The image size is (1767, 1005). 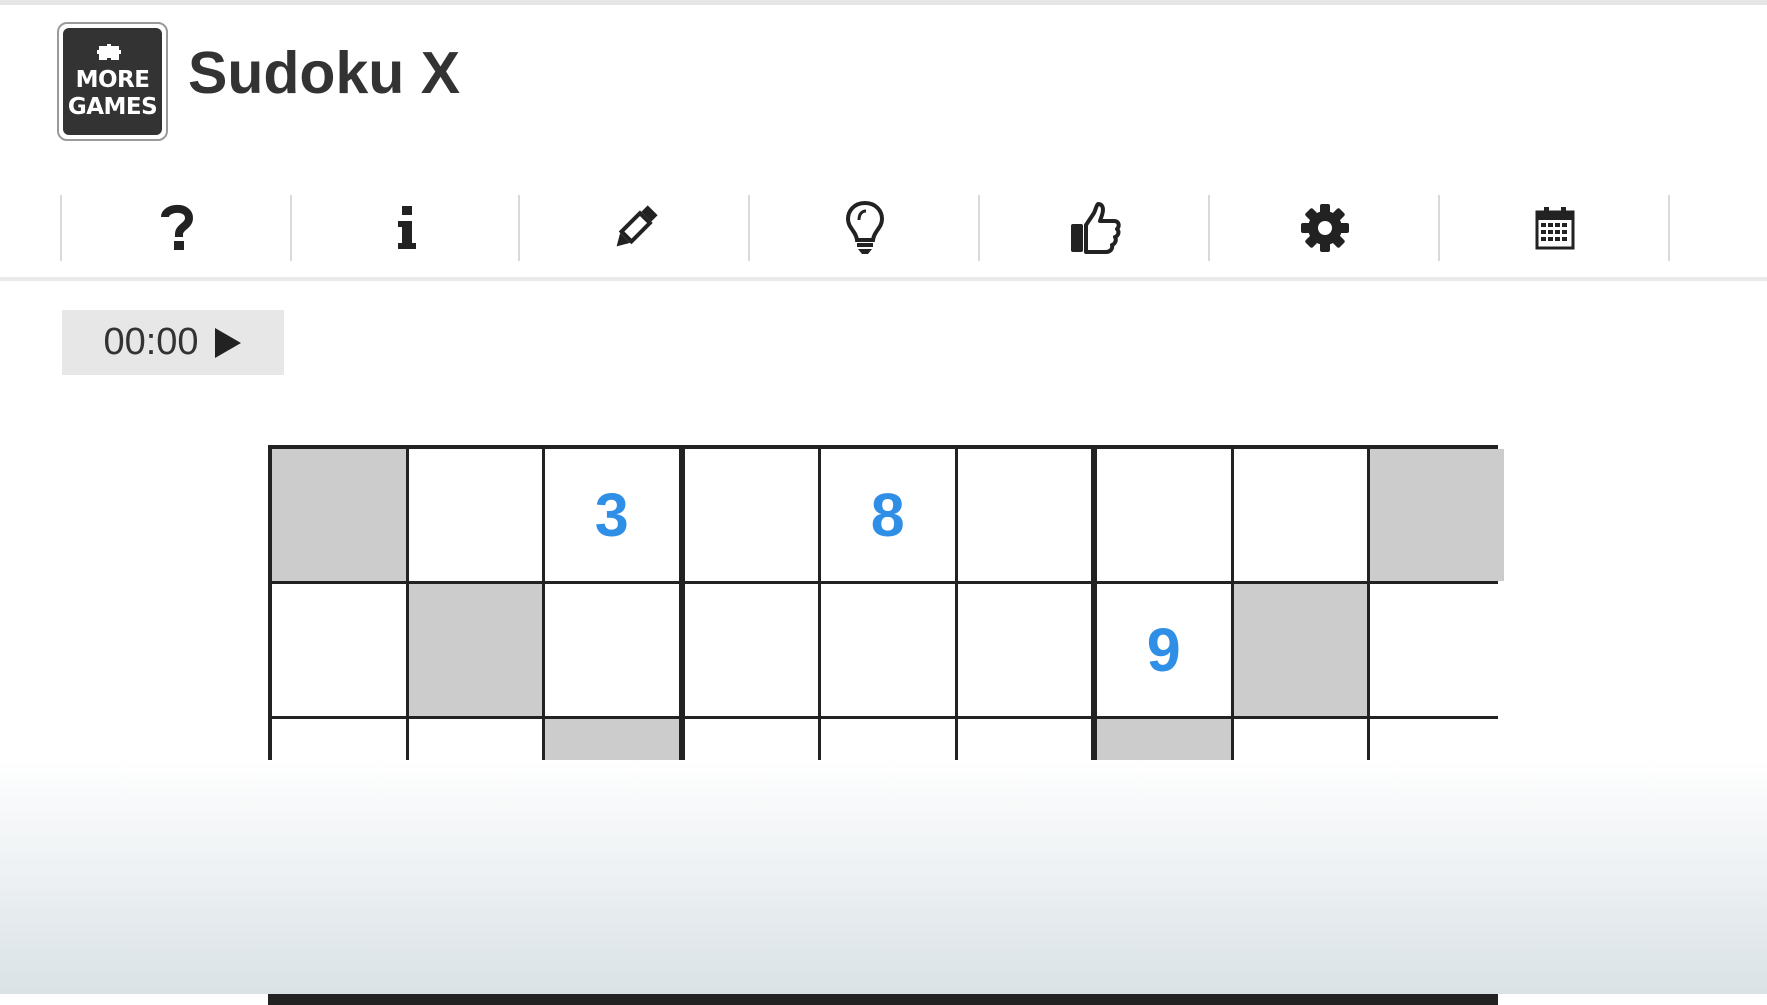 I want to click on notes-button, so click(x=634, y=228).